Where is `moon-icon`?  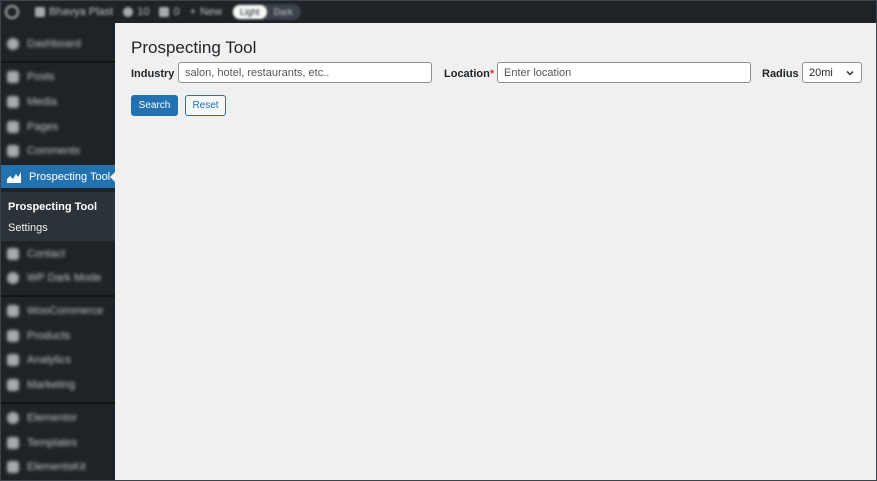
moon-icon is located at coordinates (13, 278).